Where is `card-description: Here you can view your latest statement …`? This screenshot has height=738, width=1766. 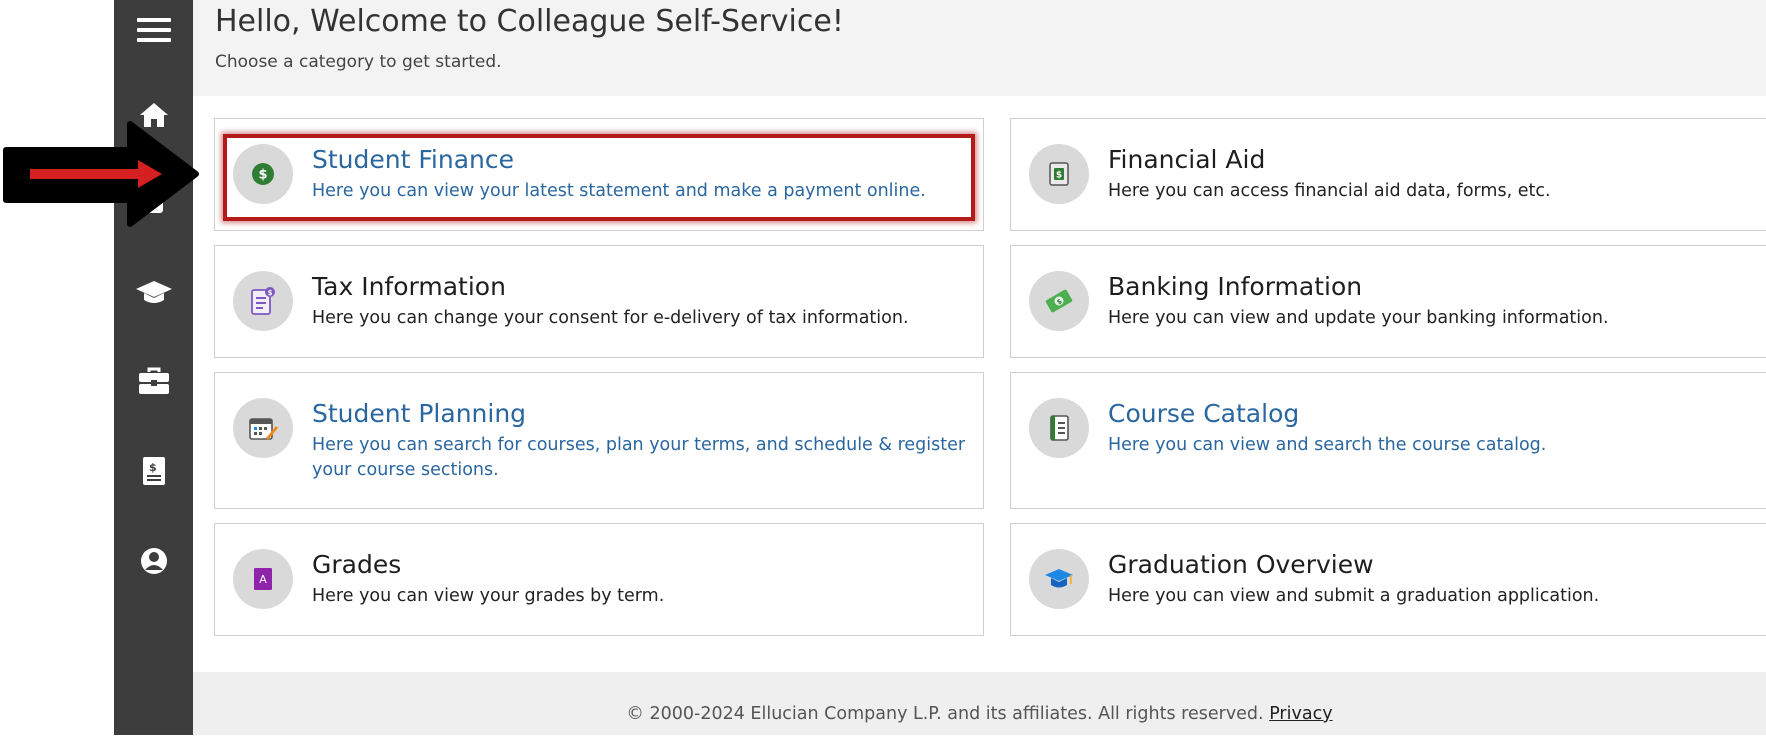 card-description: Here you can view your latest statement … is located at coordinates (619, 191).